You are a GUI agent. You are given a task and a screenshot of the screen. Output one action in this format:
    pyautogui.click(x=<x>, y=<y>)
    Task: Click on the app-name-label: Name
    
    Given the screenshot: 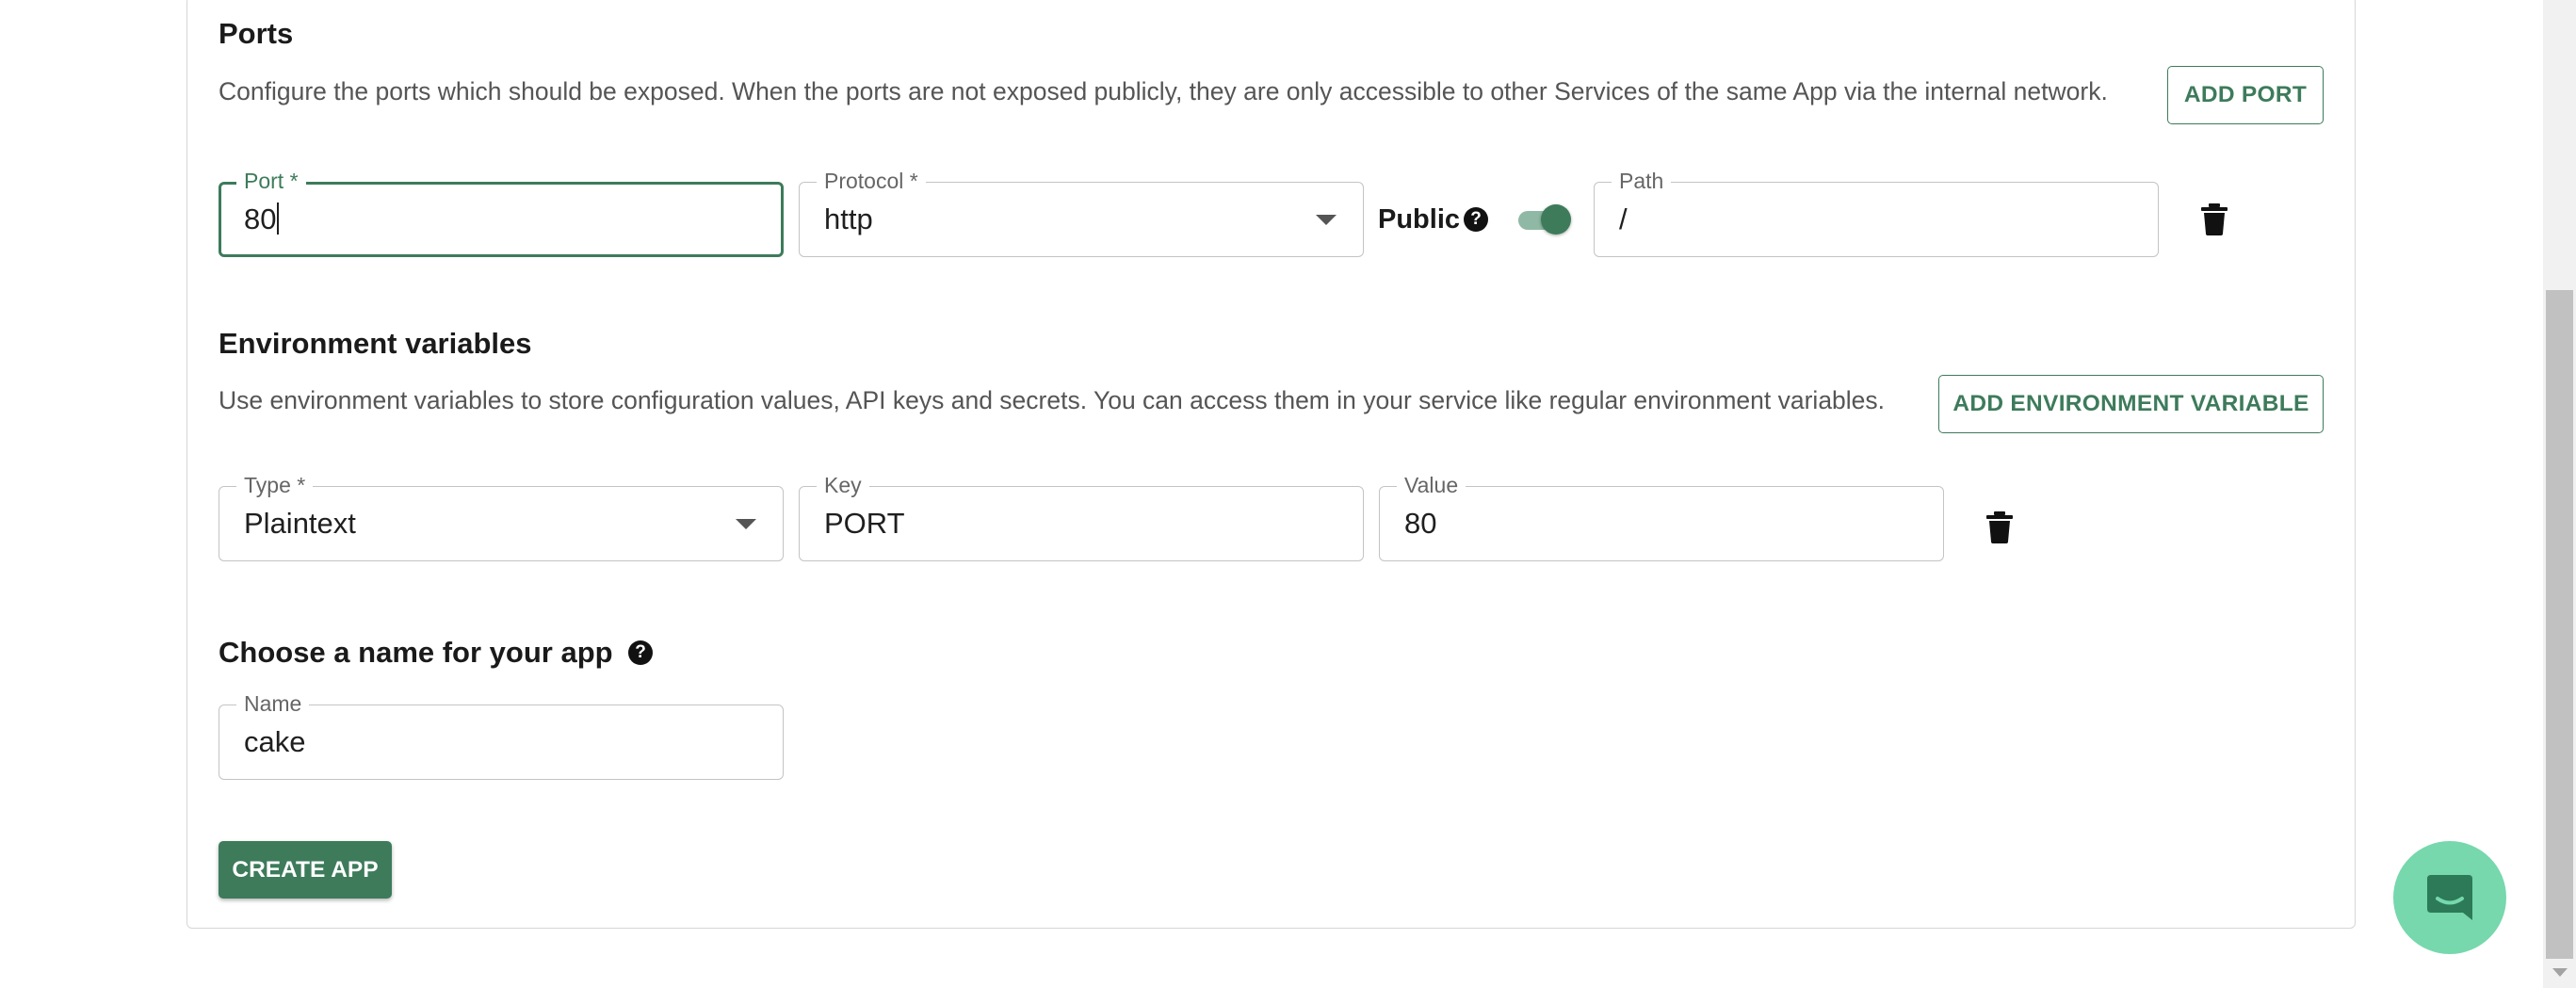 What is the action you would take?
    pyautogui.click(x=273, y=703)
    